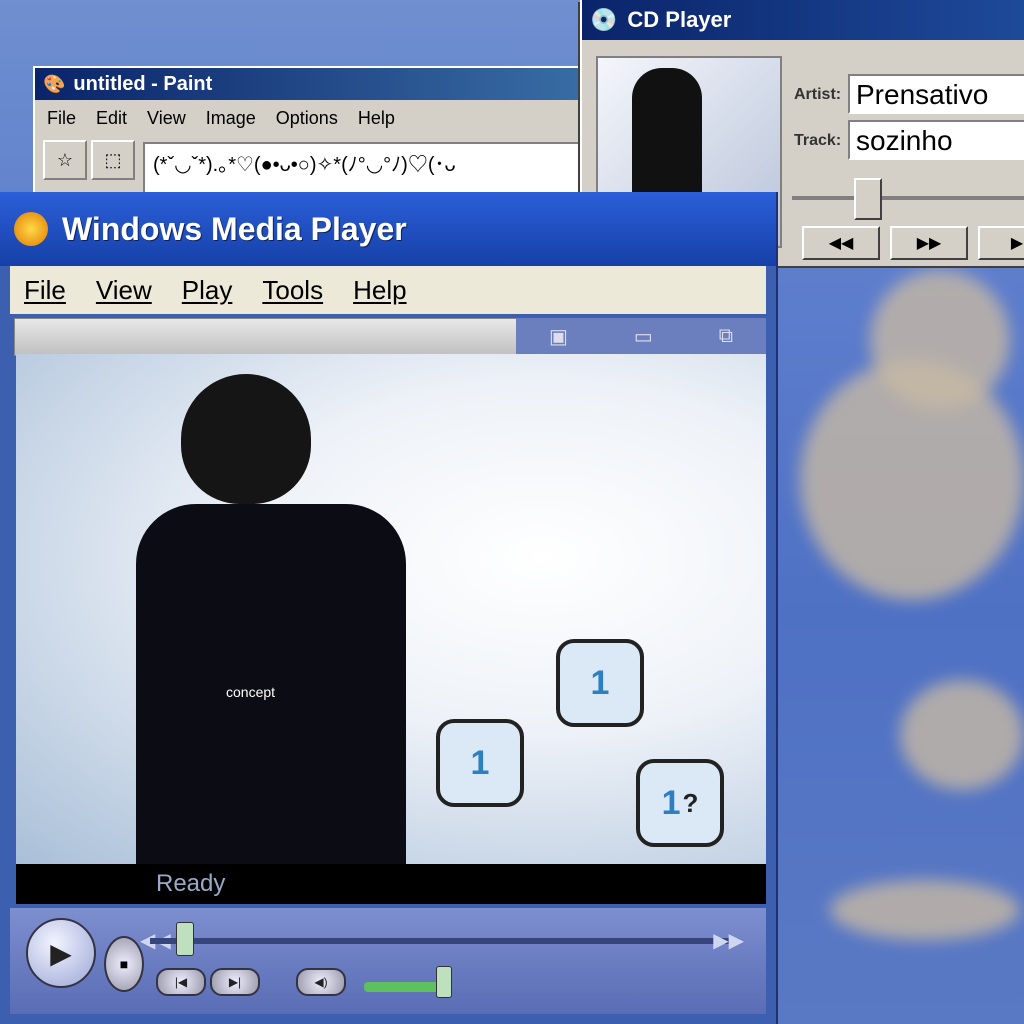 The width and height of the screenshot is (1024, 1024). I want to click on paint-menu-view: View, so click(166, 118).